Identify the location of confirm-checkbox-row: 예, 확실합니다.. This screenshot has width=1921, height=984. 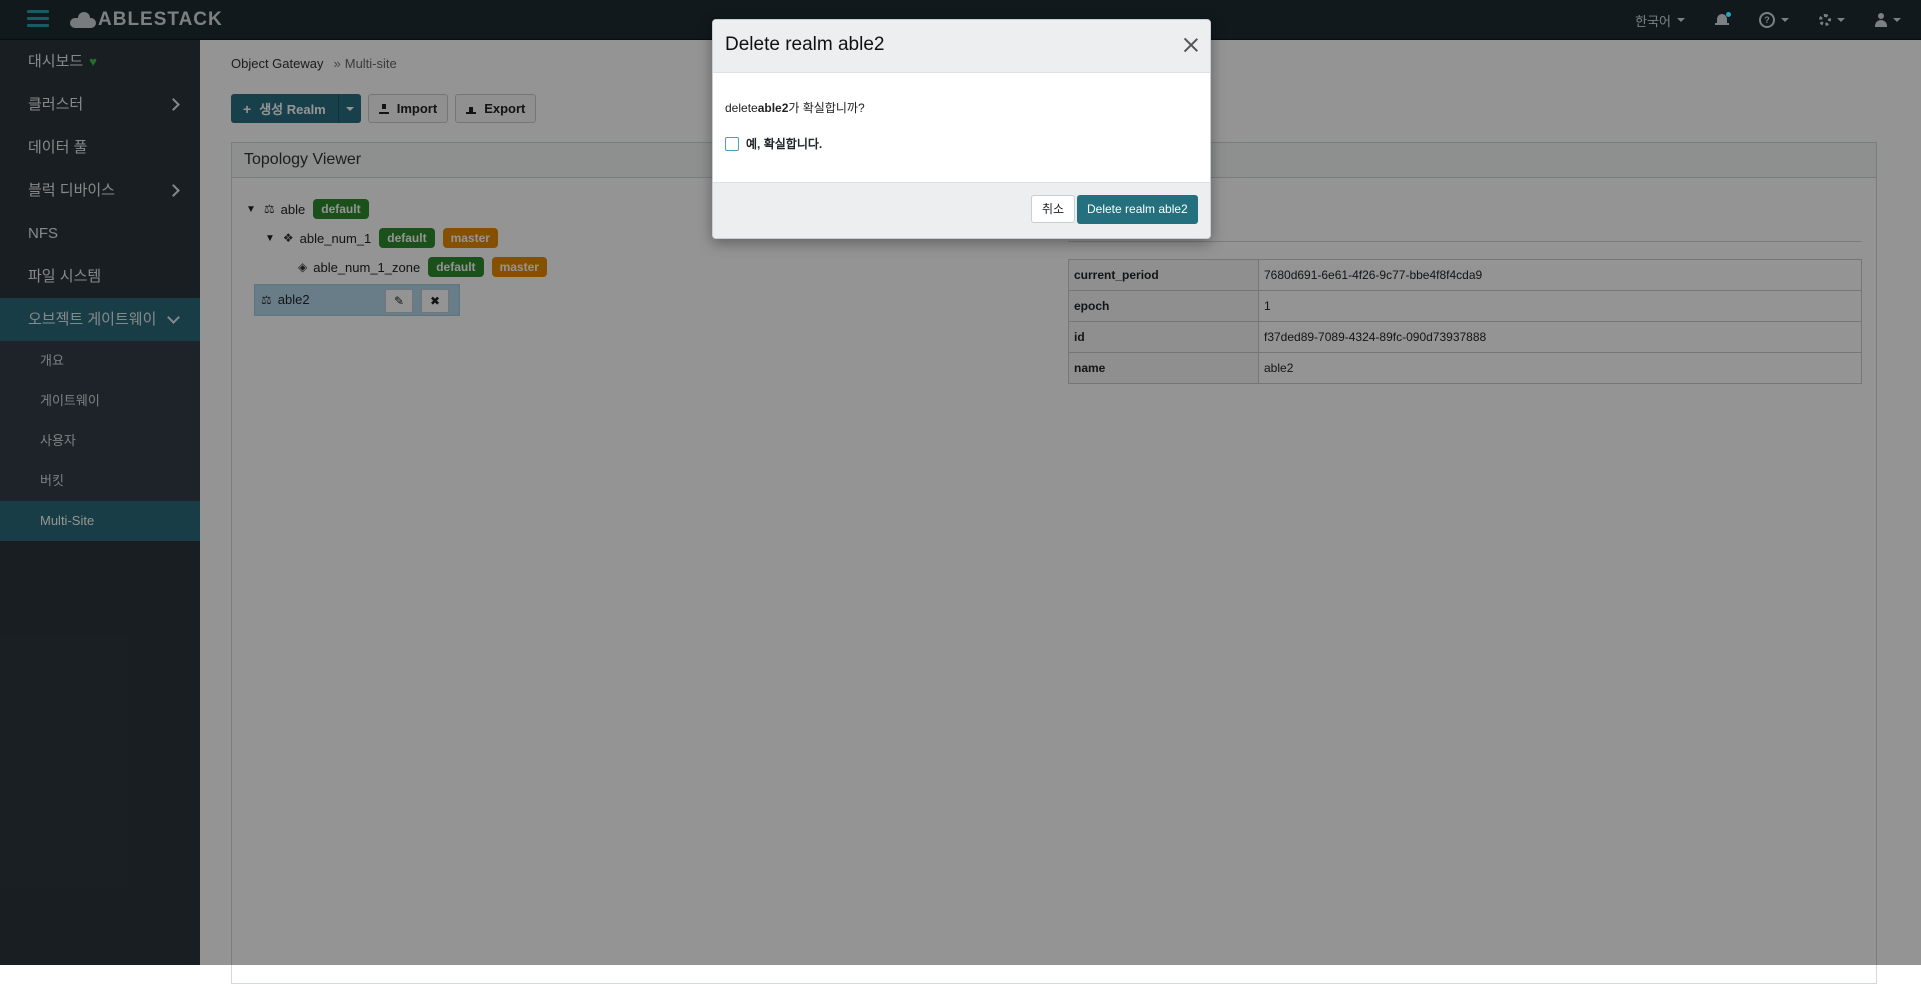
(773, 143).